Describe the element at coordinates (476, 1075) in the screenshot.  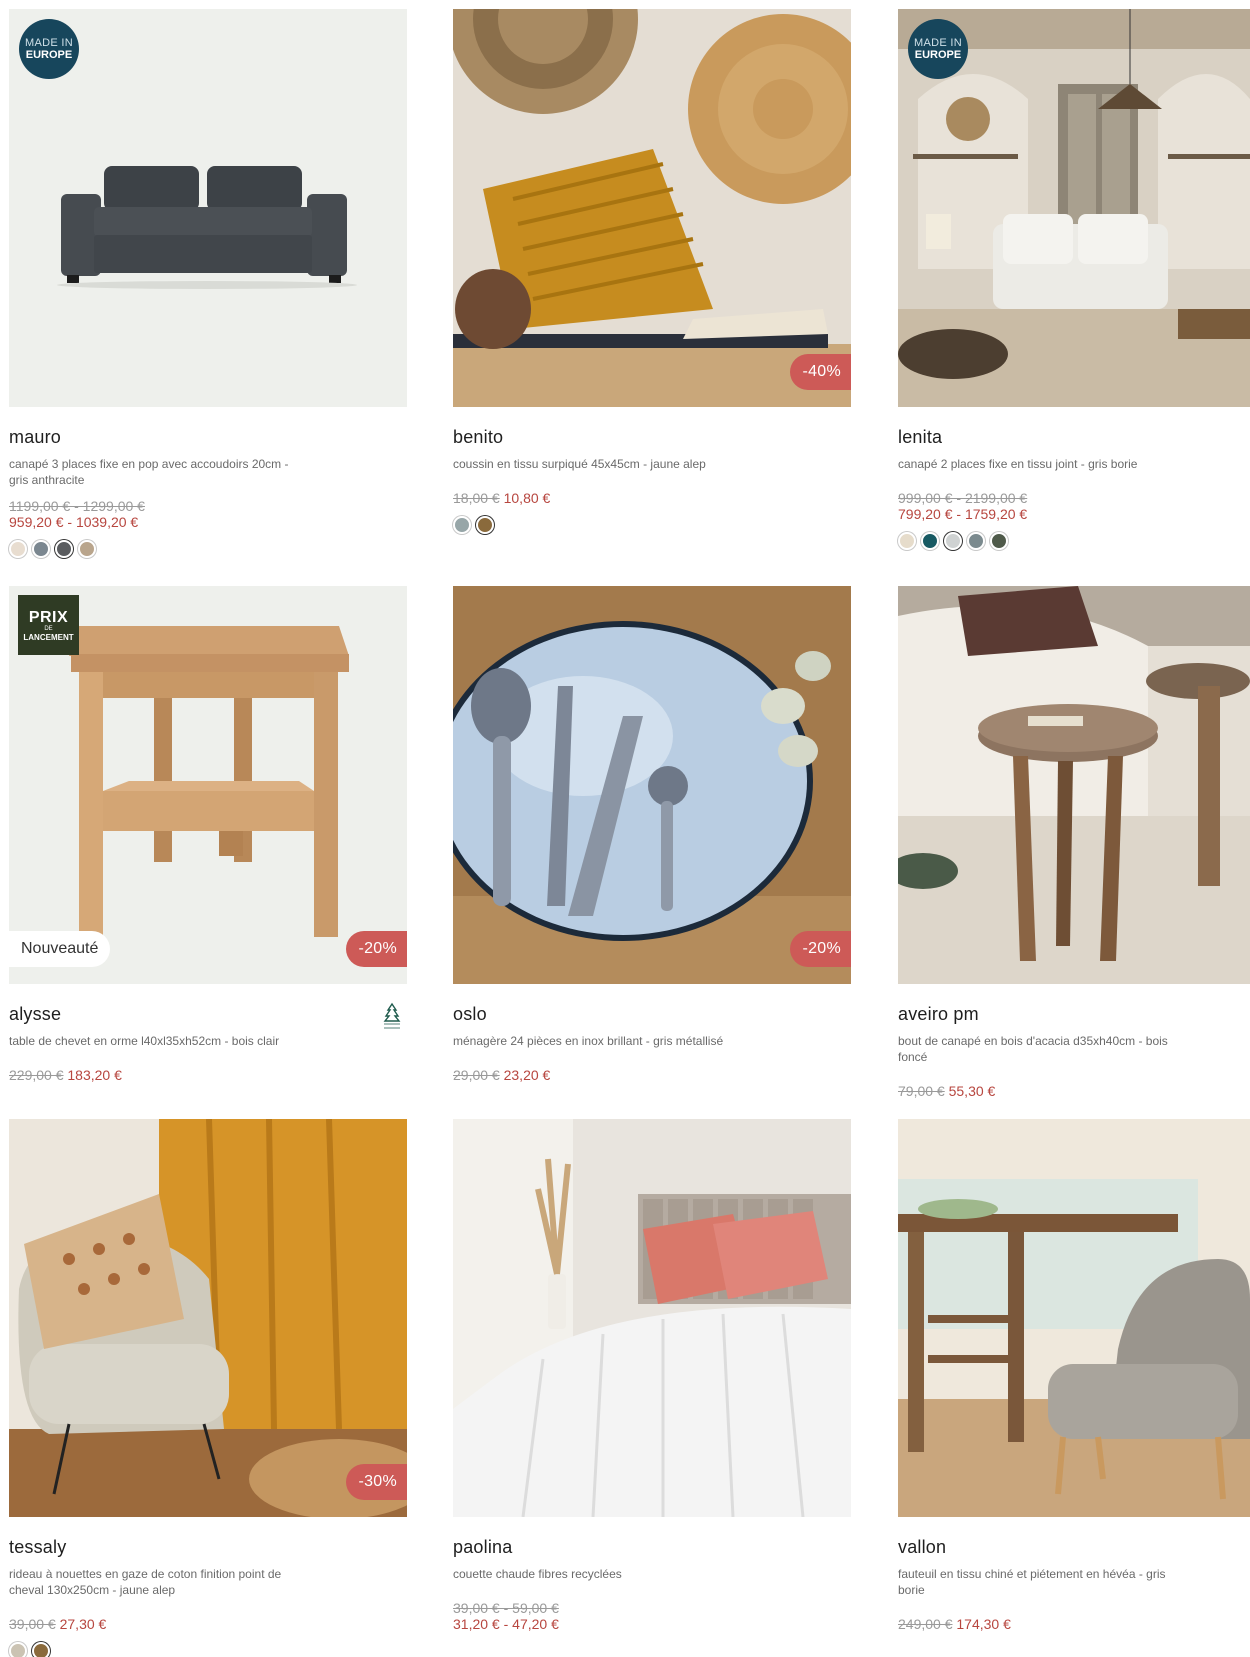
I see `old-price: 29,00 €` at that location.